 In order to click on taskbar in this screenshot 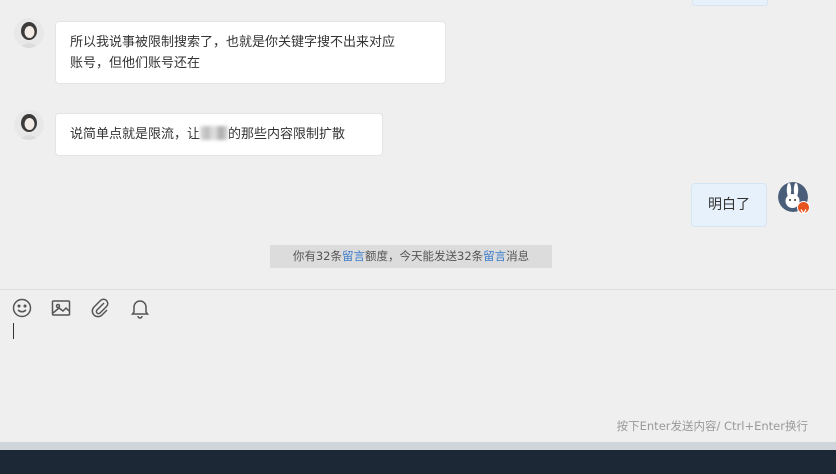, I will do `click(418, 462)`.